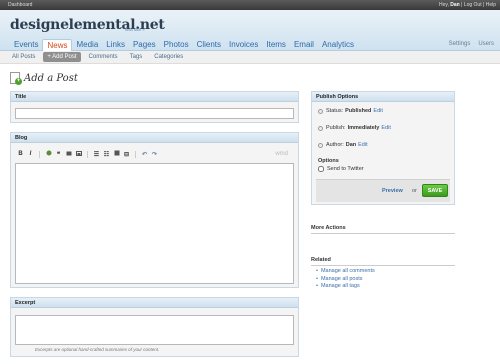 This screenshot has height=364, width=500. I want to click on publish-title: Publish Options, so click(383, 97).